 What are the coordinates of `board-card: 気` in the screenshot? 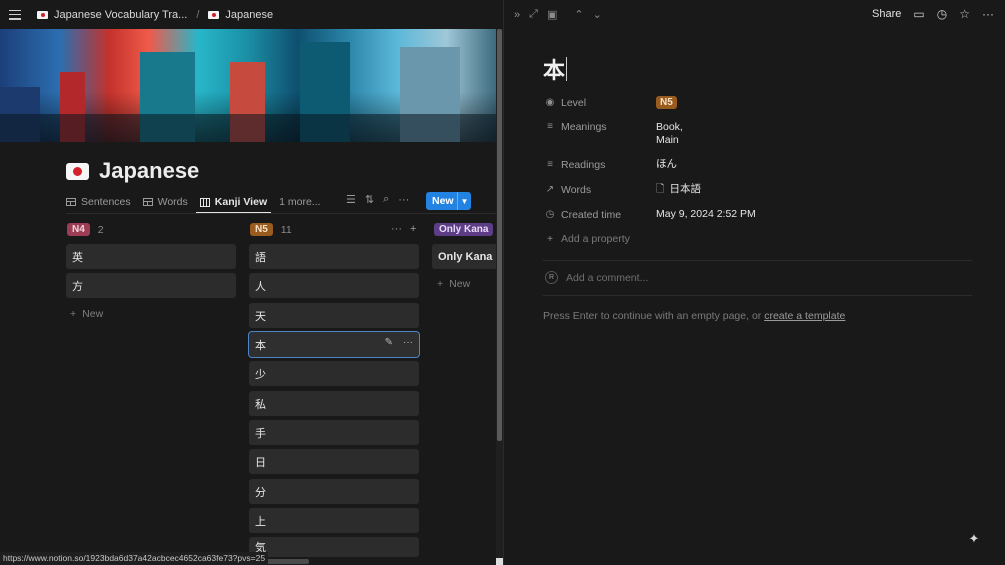 It's located at (334, 547).